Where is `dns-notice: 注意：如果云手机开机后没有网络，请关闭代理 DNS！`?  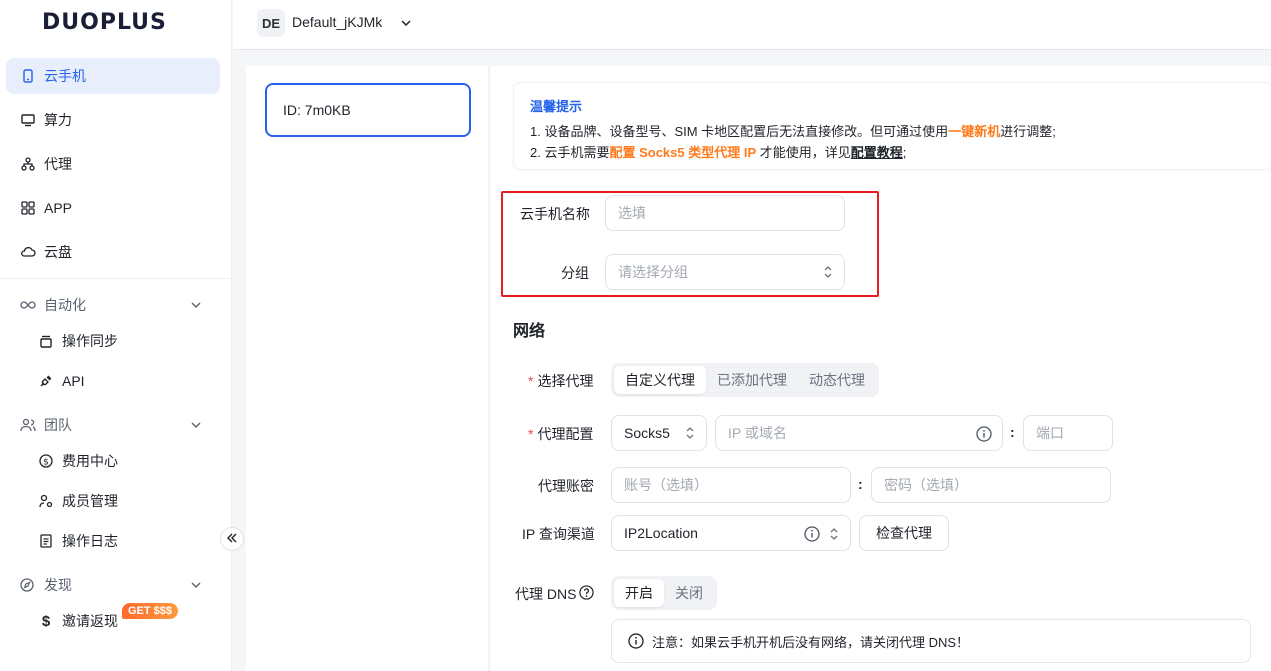
dns-notice: 注意：如果云手机开机后没有网络，请关闭代理 DNS！ is located at coordinates (931, 641).